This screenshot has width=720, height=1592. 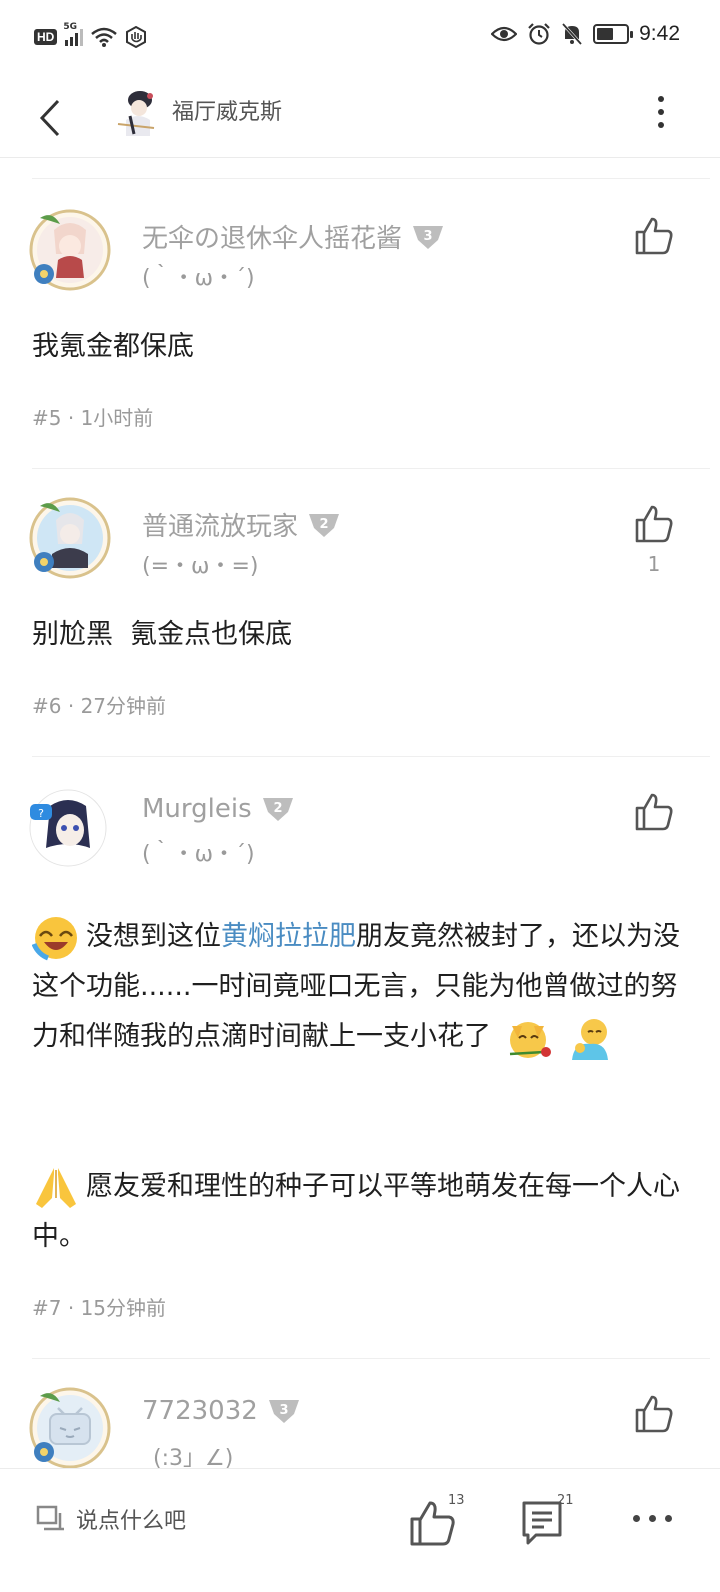 I want to click on body-text-part: 愿友爱和理性的种子可以平等地萌发在每一个人心中。, so click(x=356, y=1211).